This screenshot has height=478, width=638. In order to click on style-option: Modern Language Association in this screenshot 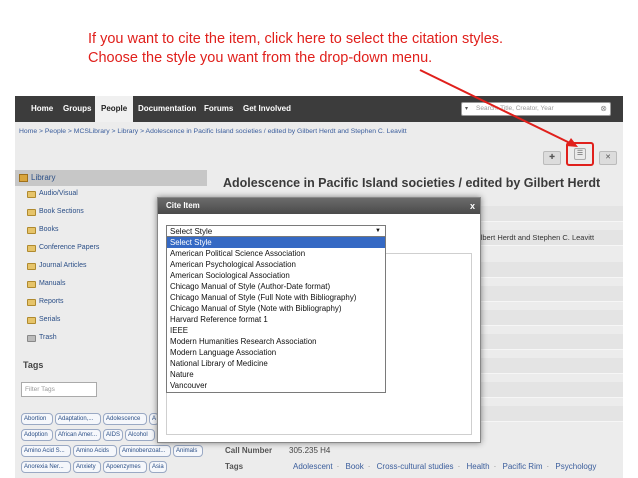, I will do `click(276, 352)`.